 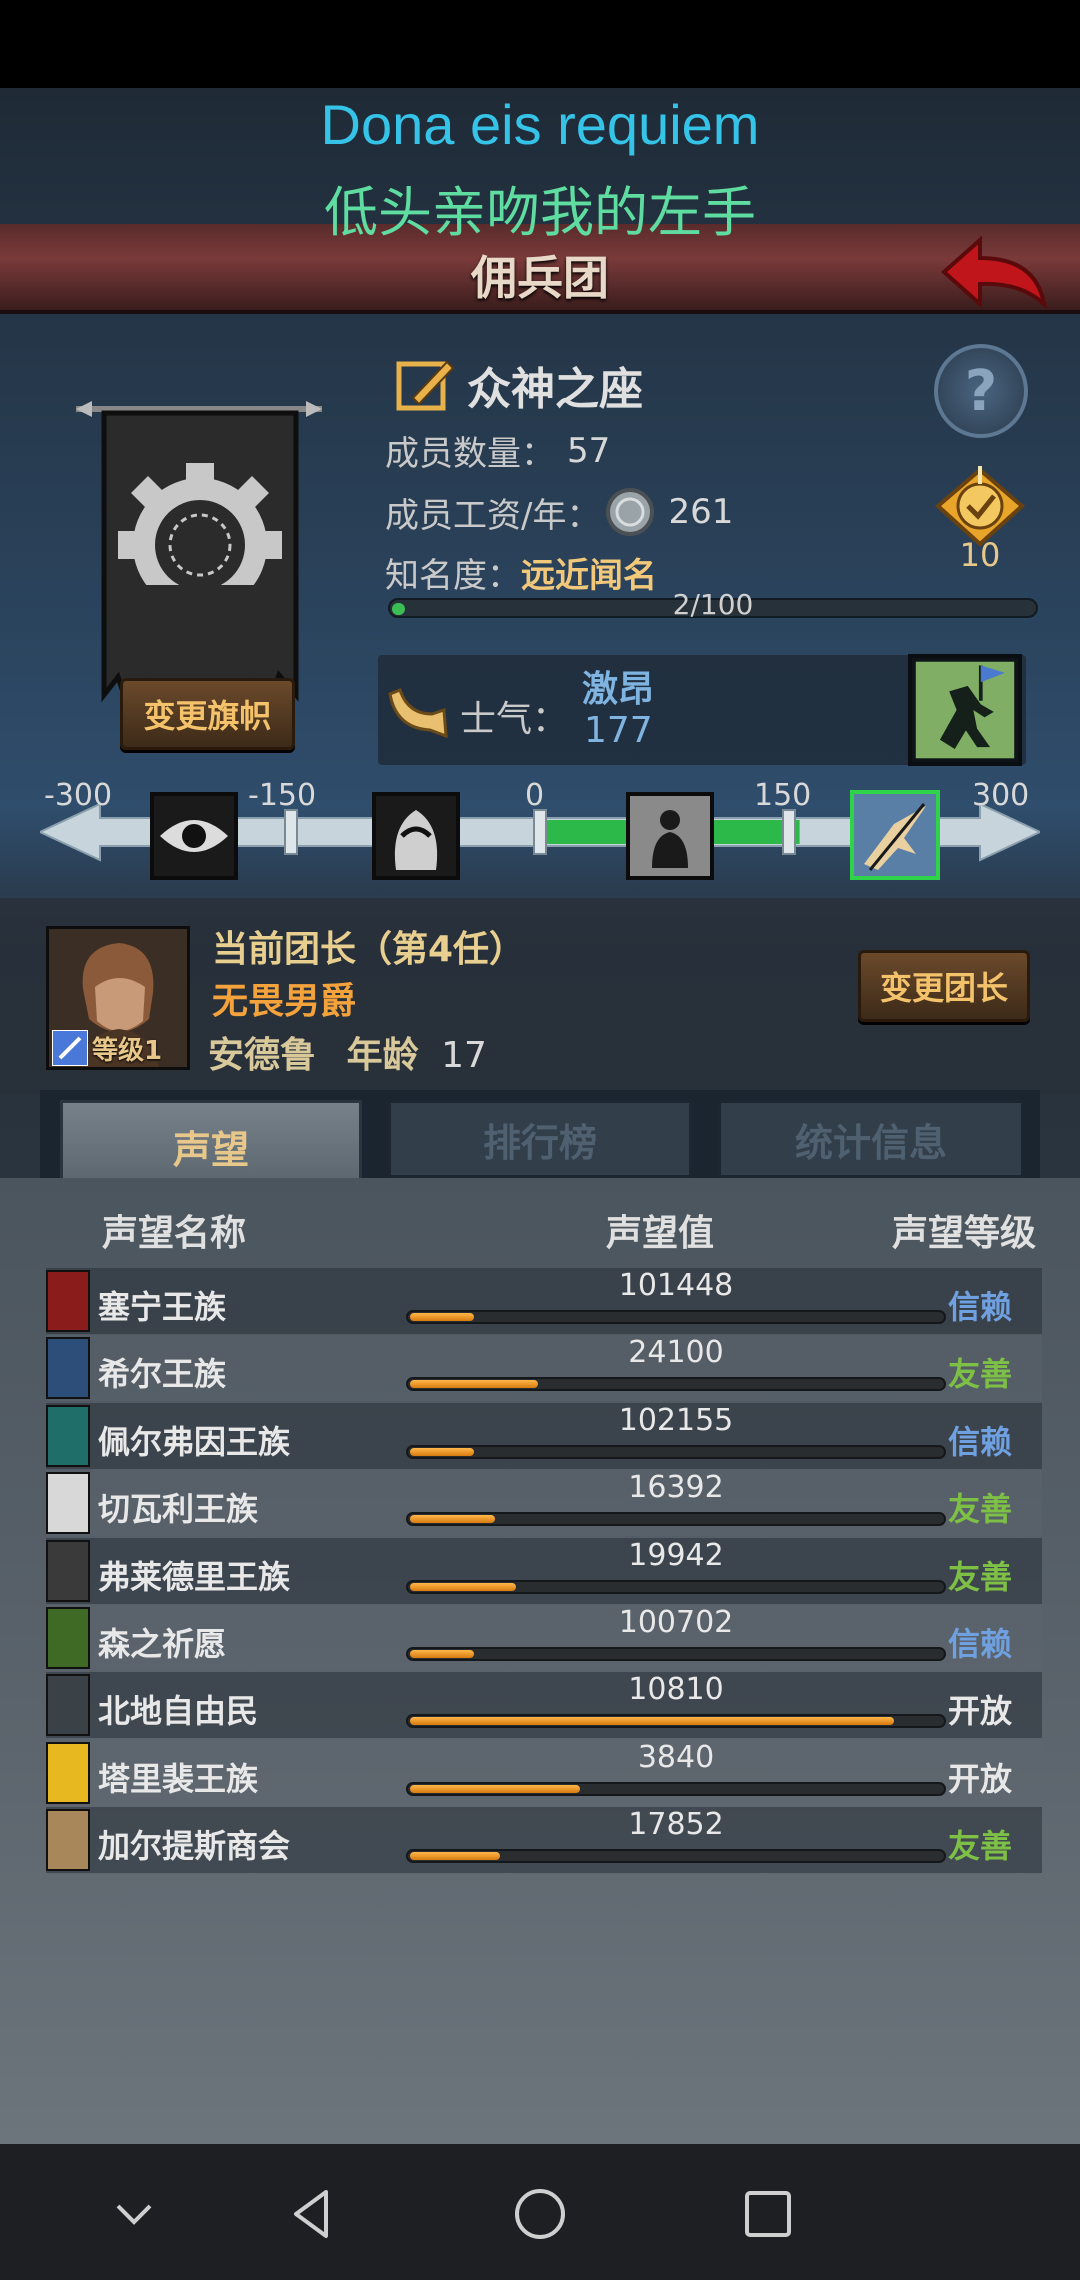 What do you see at coordinates (630, 512) in the screenshot?
I see `silver-coin-icon` at bounding box center [630, 512].